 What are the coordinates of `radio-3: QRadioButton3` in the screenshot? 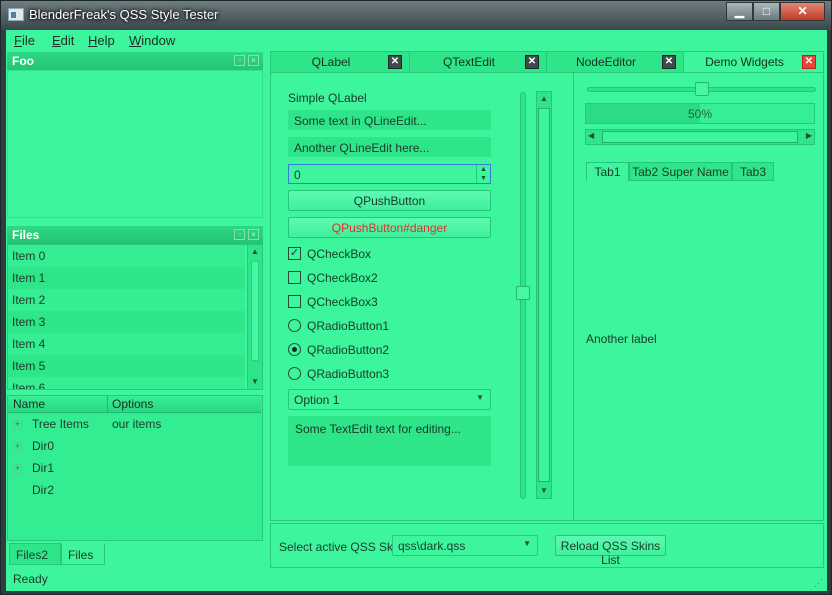 It's located at (358, 374).